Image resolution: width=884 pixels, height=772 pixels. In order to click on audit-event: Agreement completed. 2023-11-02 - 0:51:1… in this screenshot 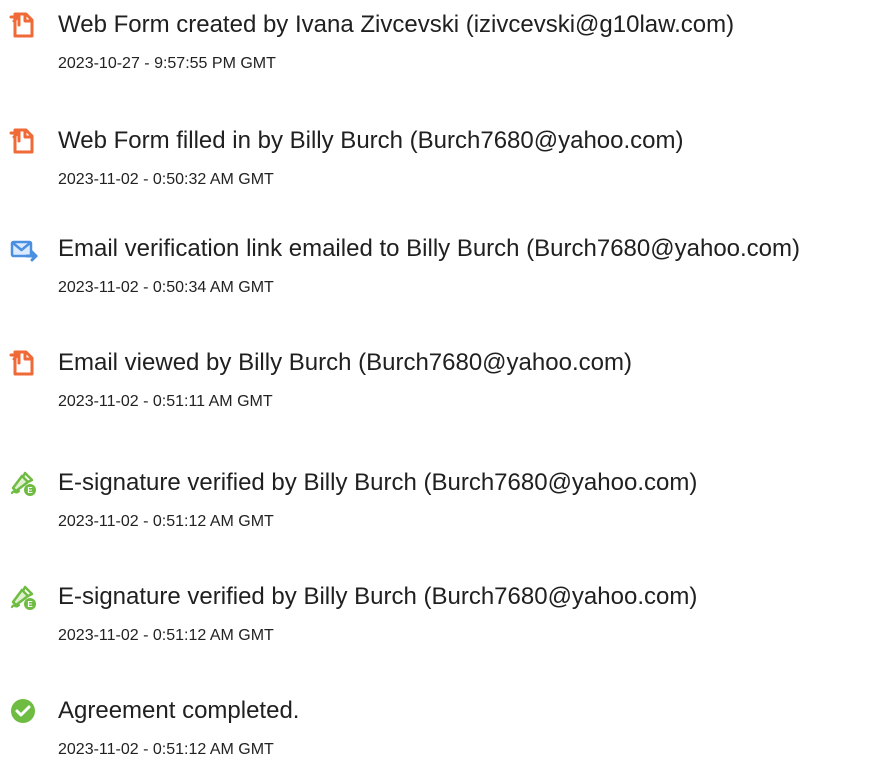, I will do `click(442, 732)`.